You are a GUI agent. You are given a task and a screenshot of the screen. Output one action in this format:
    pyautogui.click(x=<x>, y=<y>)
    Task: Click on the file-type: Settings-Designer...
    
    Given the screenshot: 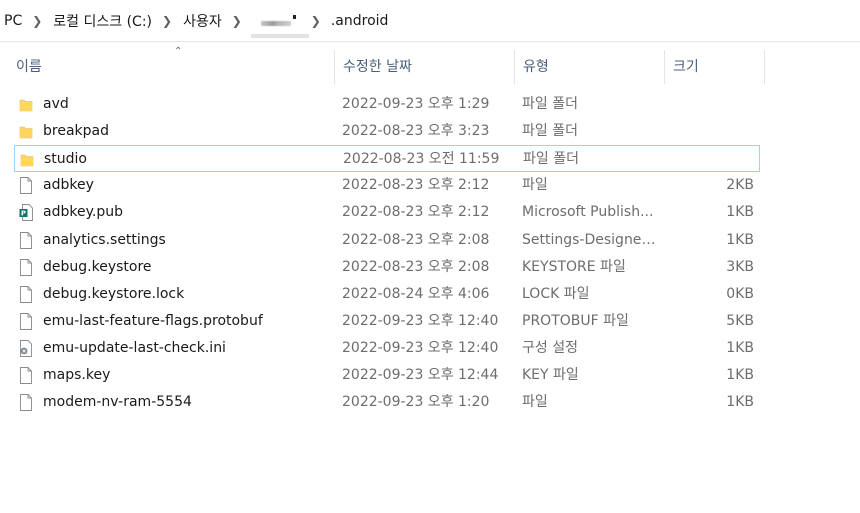 What is the action you would take?
    pyautogui.click(x=589, y=239)
    